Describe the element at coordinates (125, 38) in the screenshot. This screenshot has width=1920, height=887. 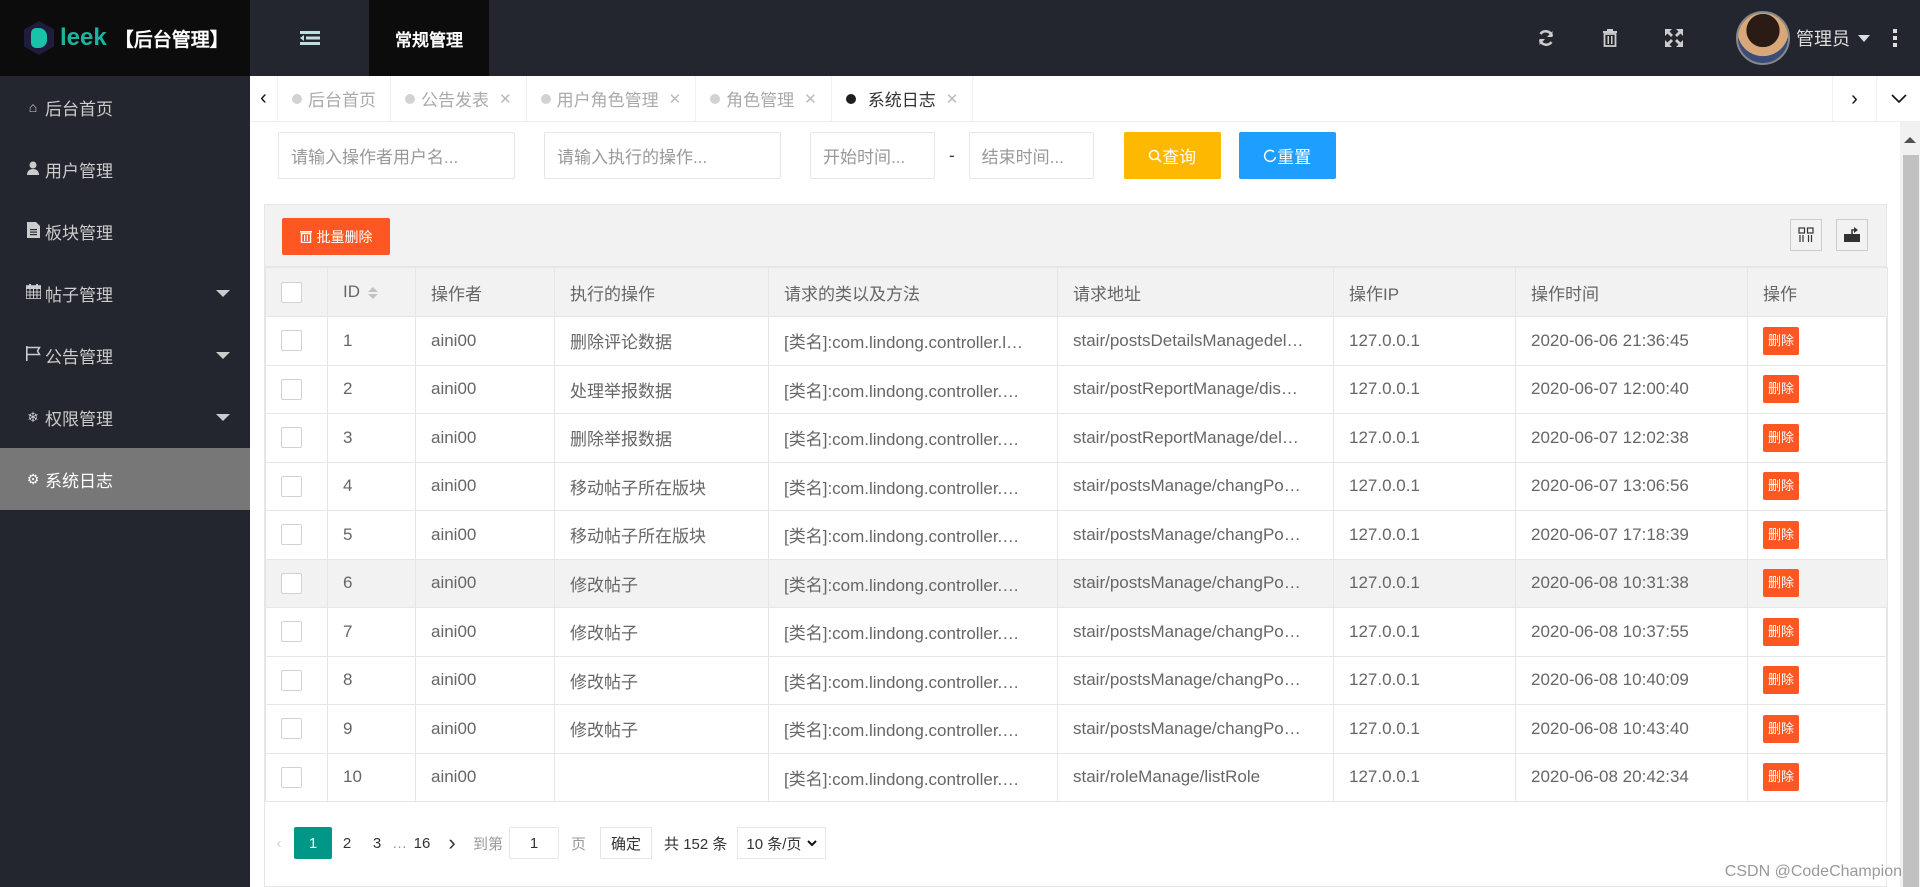
I see `logo: leek 【后台管理】` at that location.